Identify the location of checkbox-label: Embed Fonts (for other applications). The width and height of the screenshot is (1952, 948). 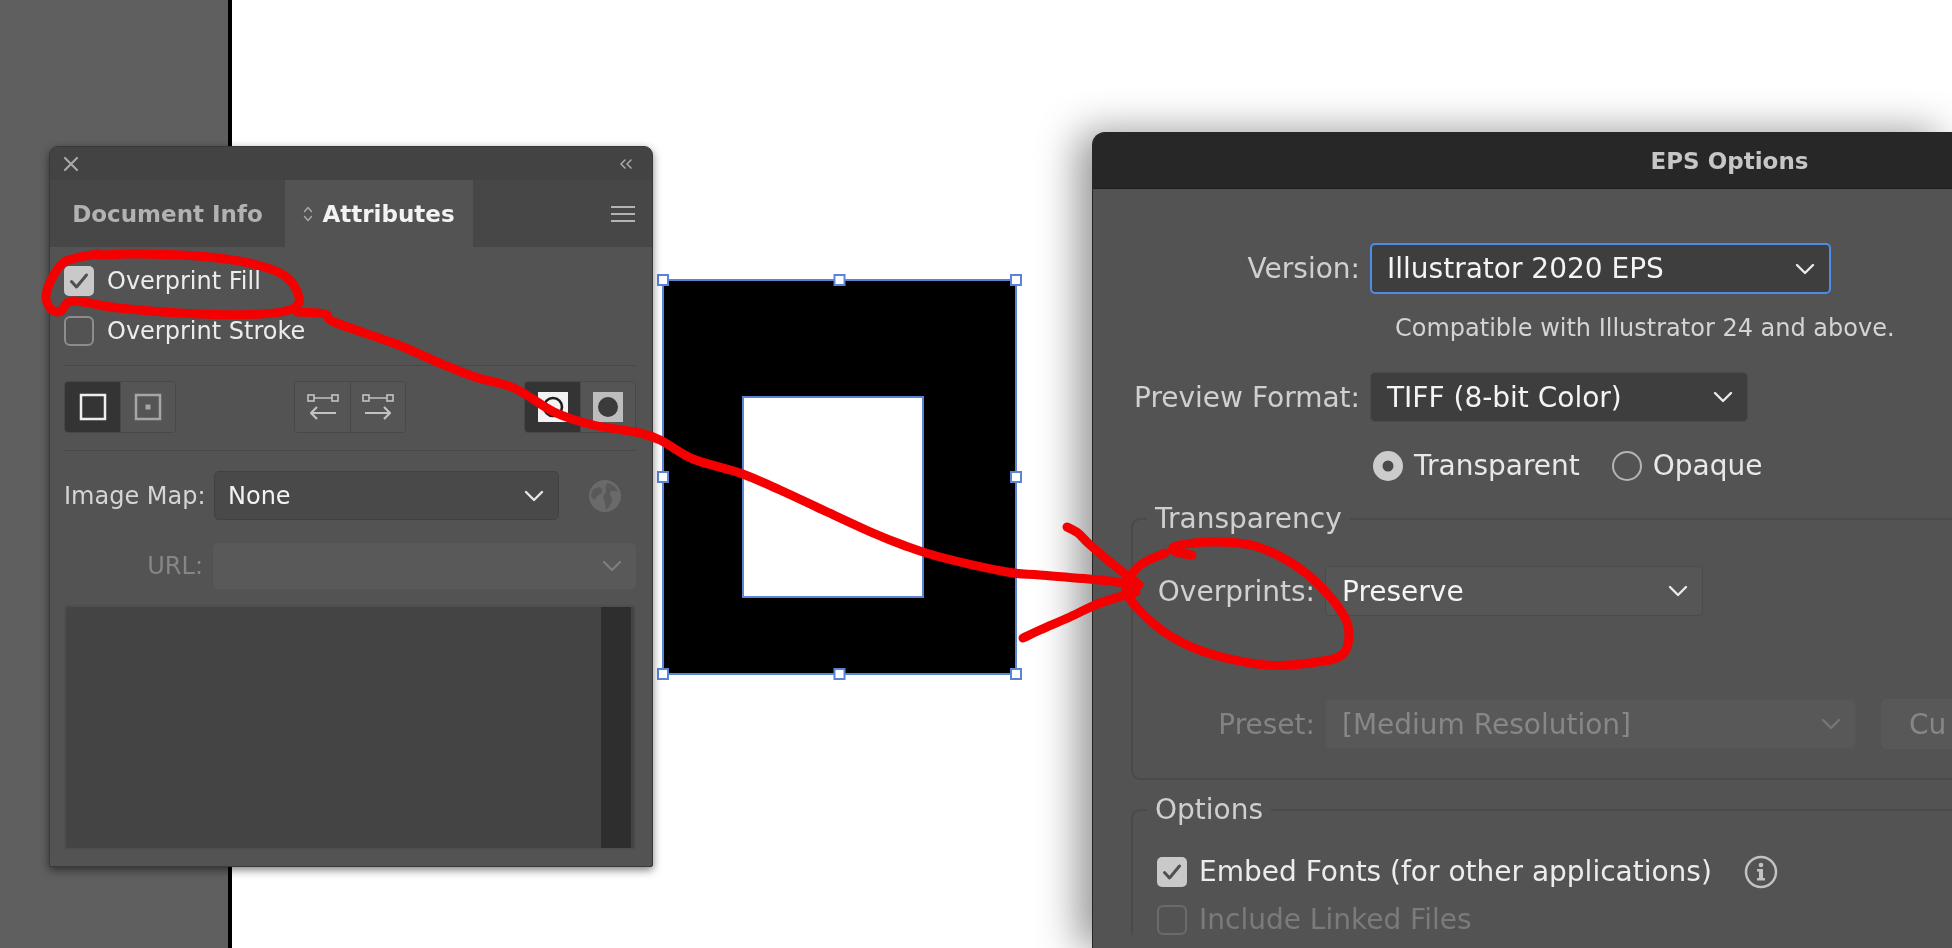
(1455, 872).